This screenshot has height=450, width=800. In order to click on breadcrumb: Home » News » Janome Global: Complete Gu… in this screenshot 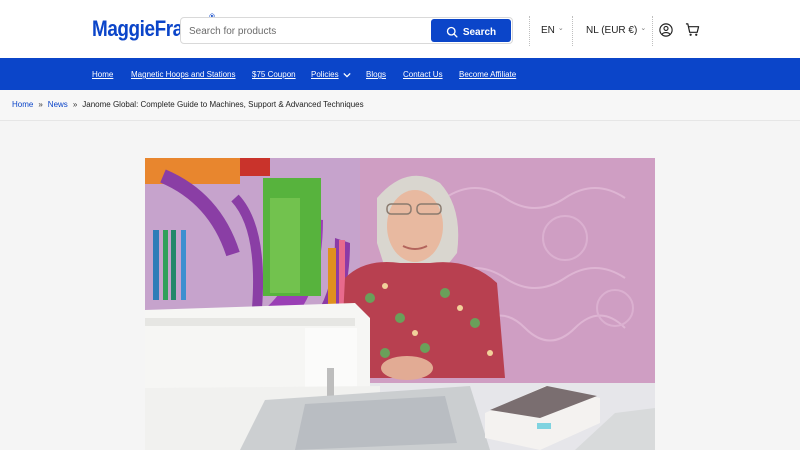, I will do `click(188, 104)`.